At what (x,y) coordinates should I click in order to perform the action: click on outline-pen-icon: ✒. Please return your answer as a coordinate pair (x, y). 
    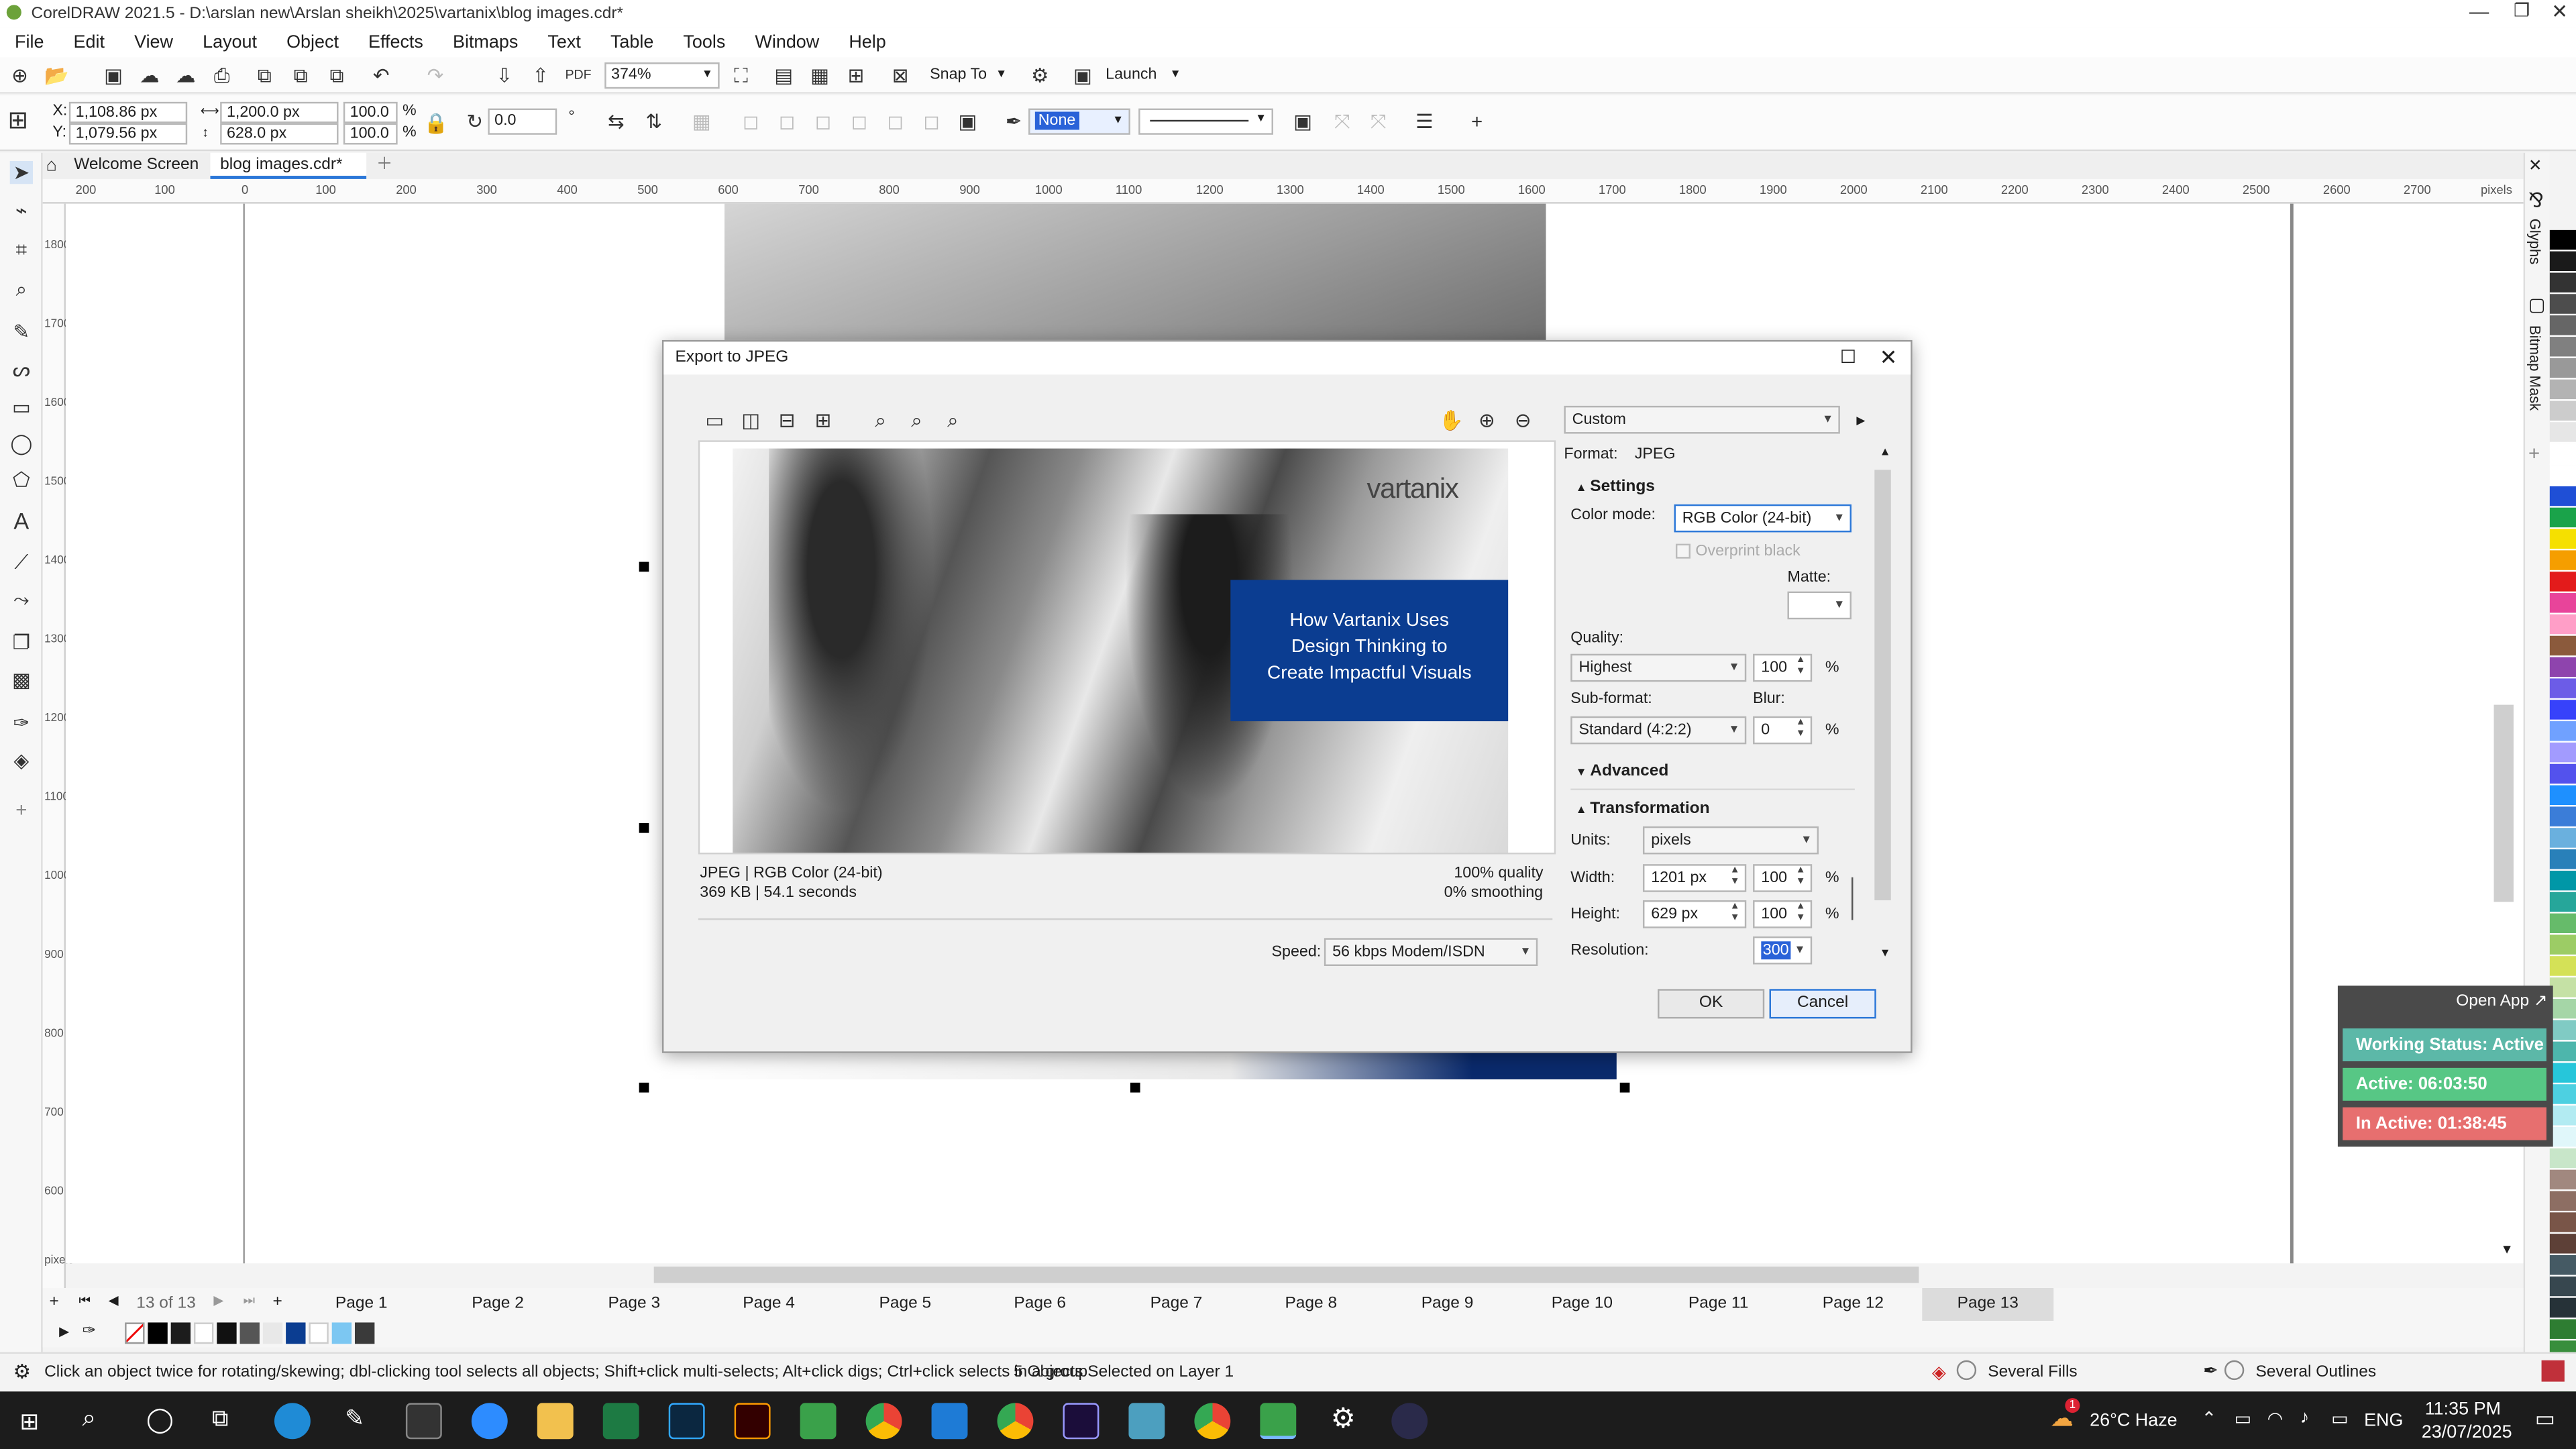
    Looking at the image, I should click on (1013, 121).